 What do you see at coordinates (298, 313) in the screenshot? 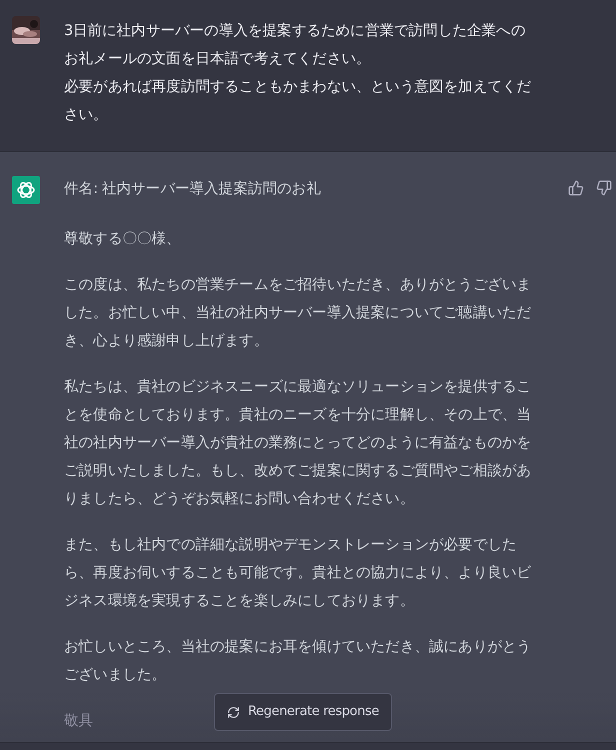
I see `response-paragraph: この度は、私たちの営業チームをご招待いただき、ありがとうございました。お忙しい中、当社の社内サーバー導入提案についてご聴講いただき、心より感謝申し上げます。` at bounding box center [298, 313].